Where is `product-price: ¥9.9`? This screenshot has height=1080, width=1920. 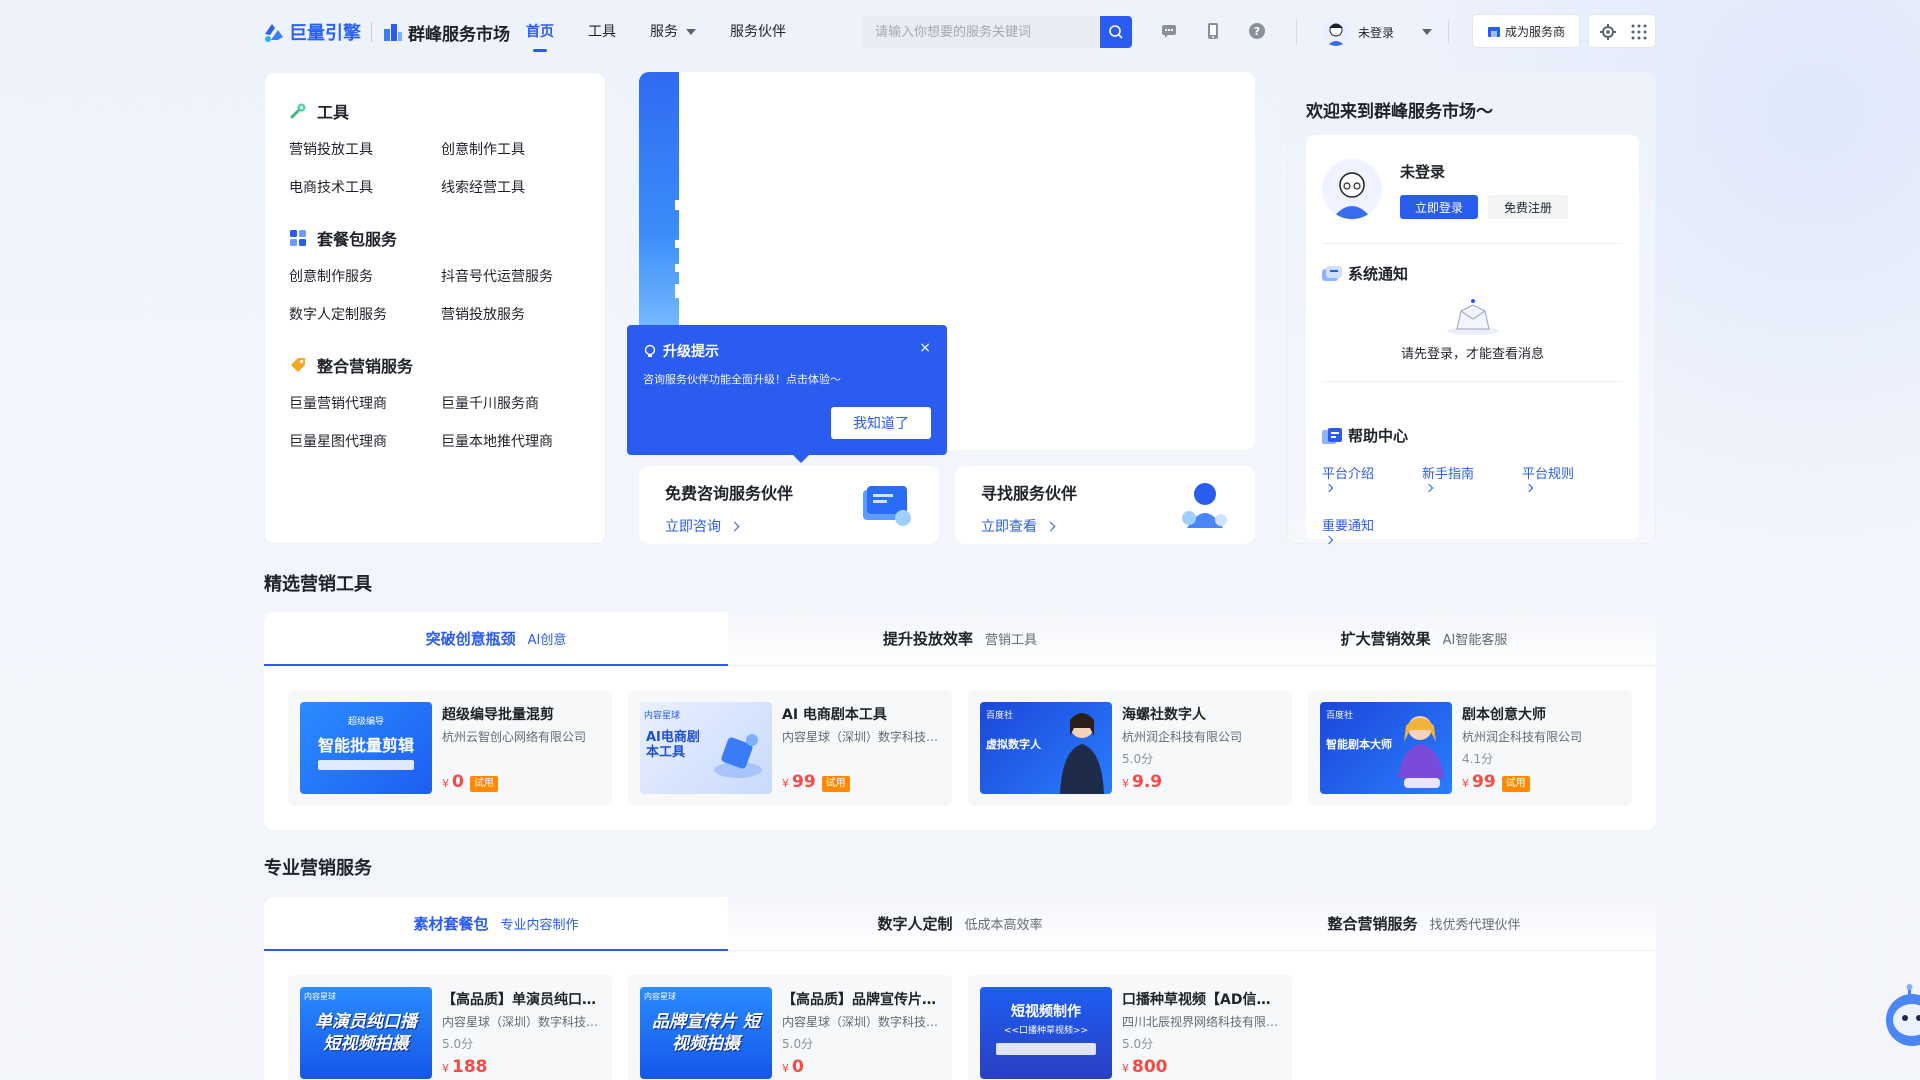
product-price: ¥9.9 is located at coordinates (1142, 782).